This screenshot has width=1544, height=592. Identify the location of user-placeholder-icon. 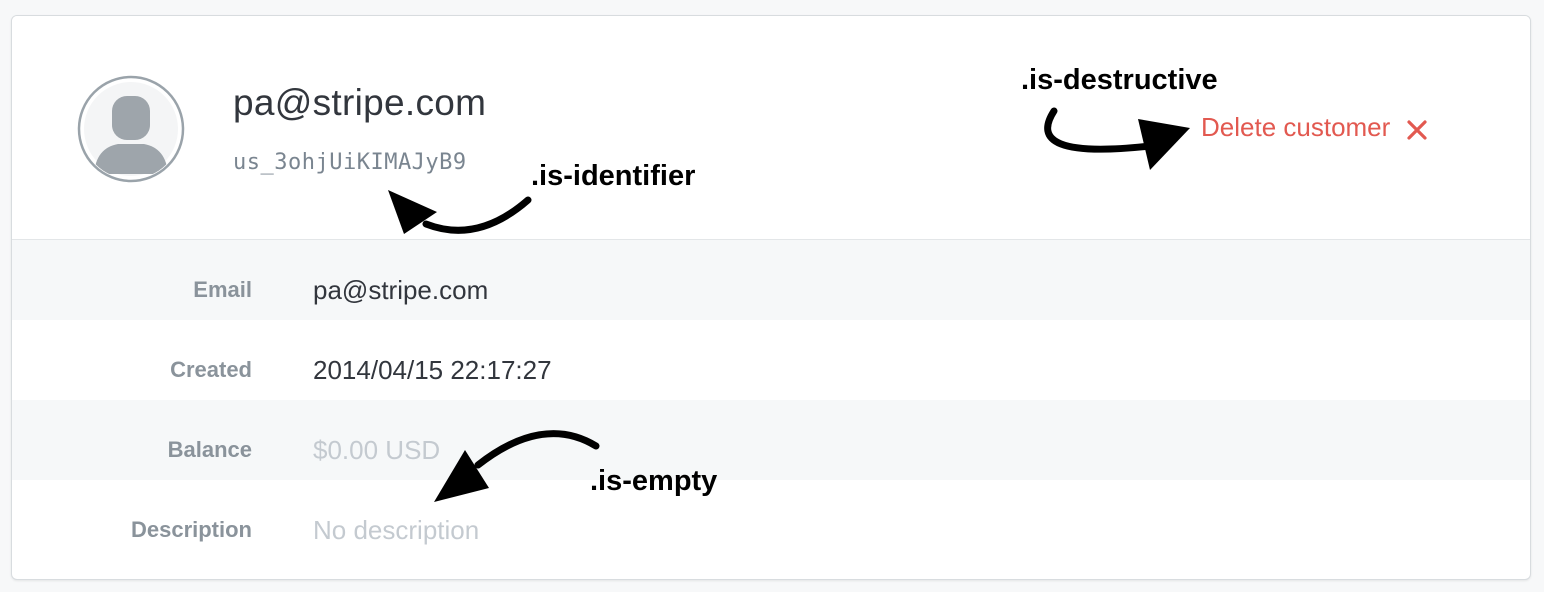
(131, 129).